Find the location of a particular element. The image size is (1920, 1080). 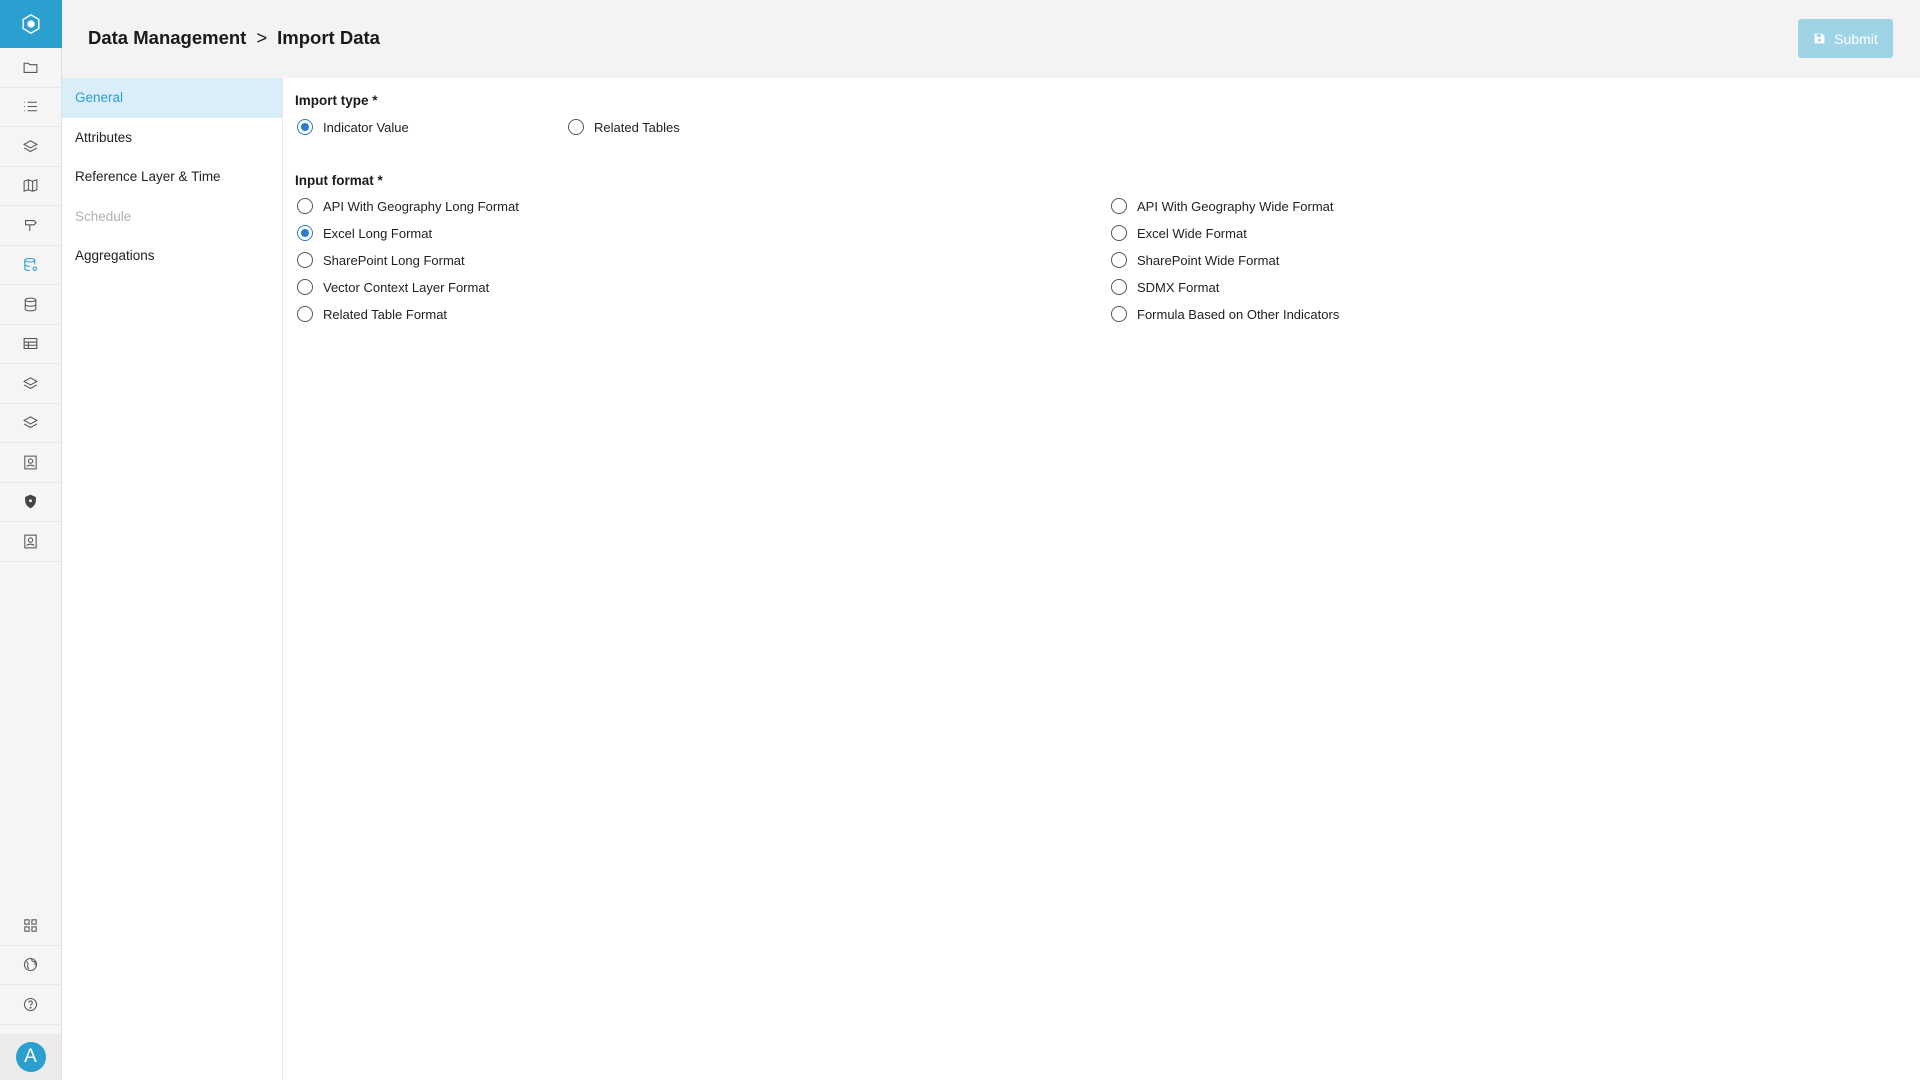

rail-item-signpost is located at coordinates (30, 226).